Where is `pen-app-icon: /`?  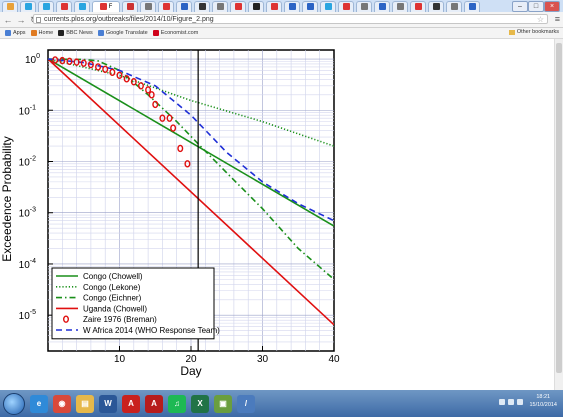 pen-app-icon: / is located at coordinates (246, 403).